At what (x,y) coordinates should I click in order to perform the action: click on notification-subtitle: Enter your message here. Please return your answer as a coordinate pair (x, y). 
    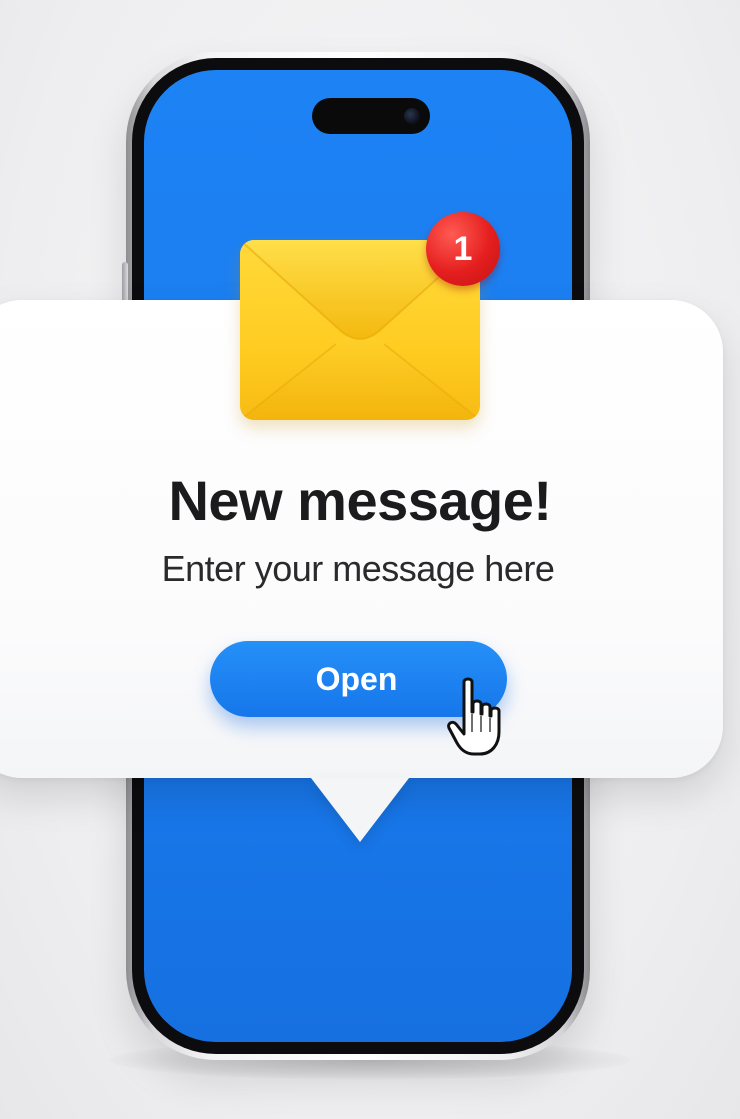
    Looking at the image, I should click on (358, 568).